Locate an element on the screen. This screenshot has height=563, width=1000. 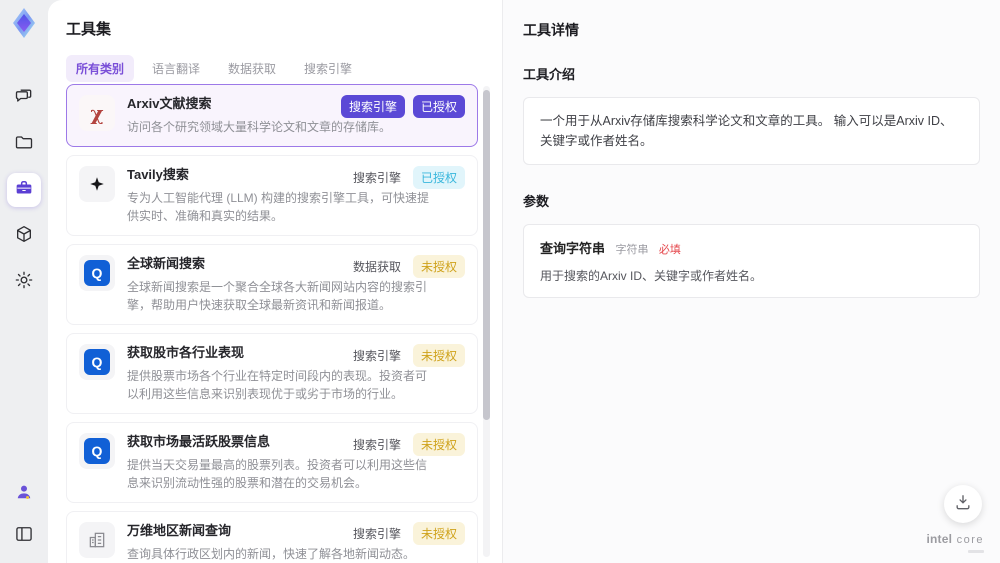
category-tabs: 所有类别 语言翻译 数据获取 搜索引擎 is located at coordinates (284, 68).